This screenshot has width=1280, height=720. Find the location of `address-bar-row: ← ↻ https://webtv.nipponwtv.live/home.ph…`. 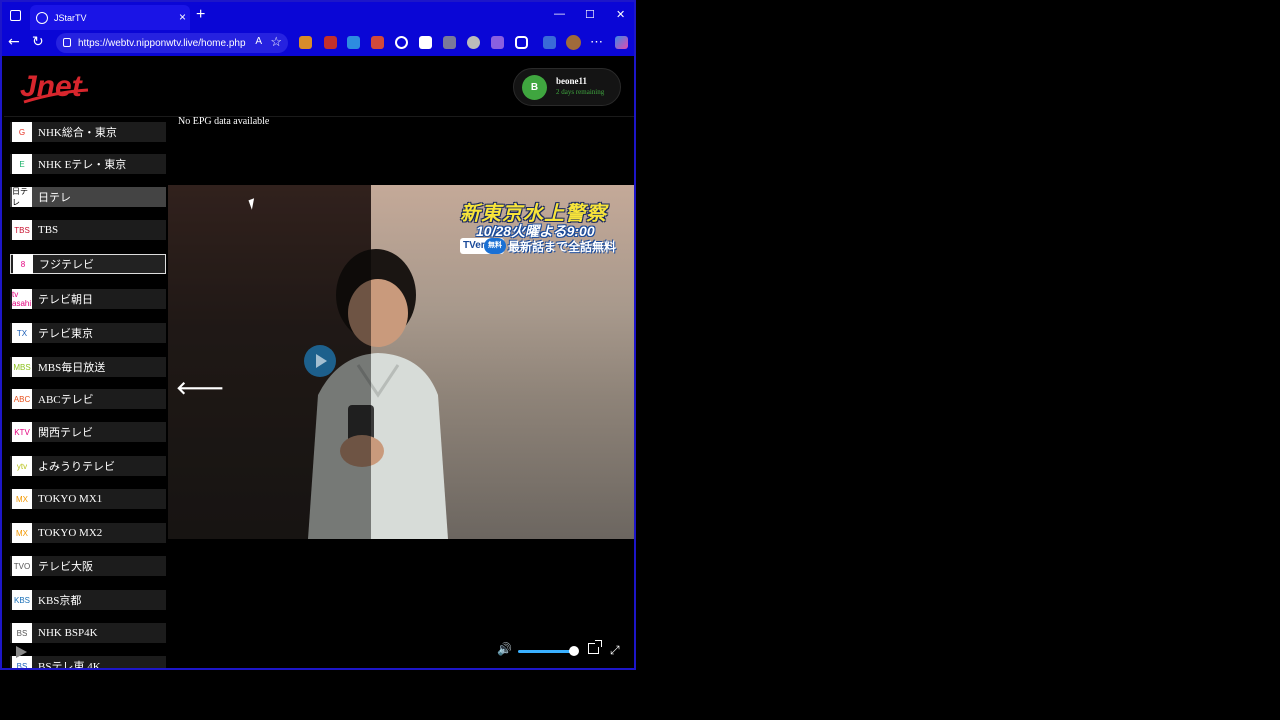

address-bar-row: ← ↻ https://webtv.nipponwtv.live/home.ph… is located at coordinates (318, 43).